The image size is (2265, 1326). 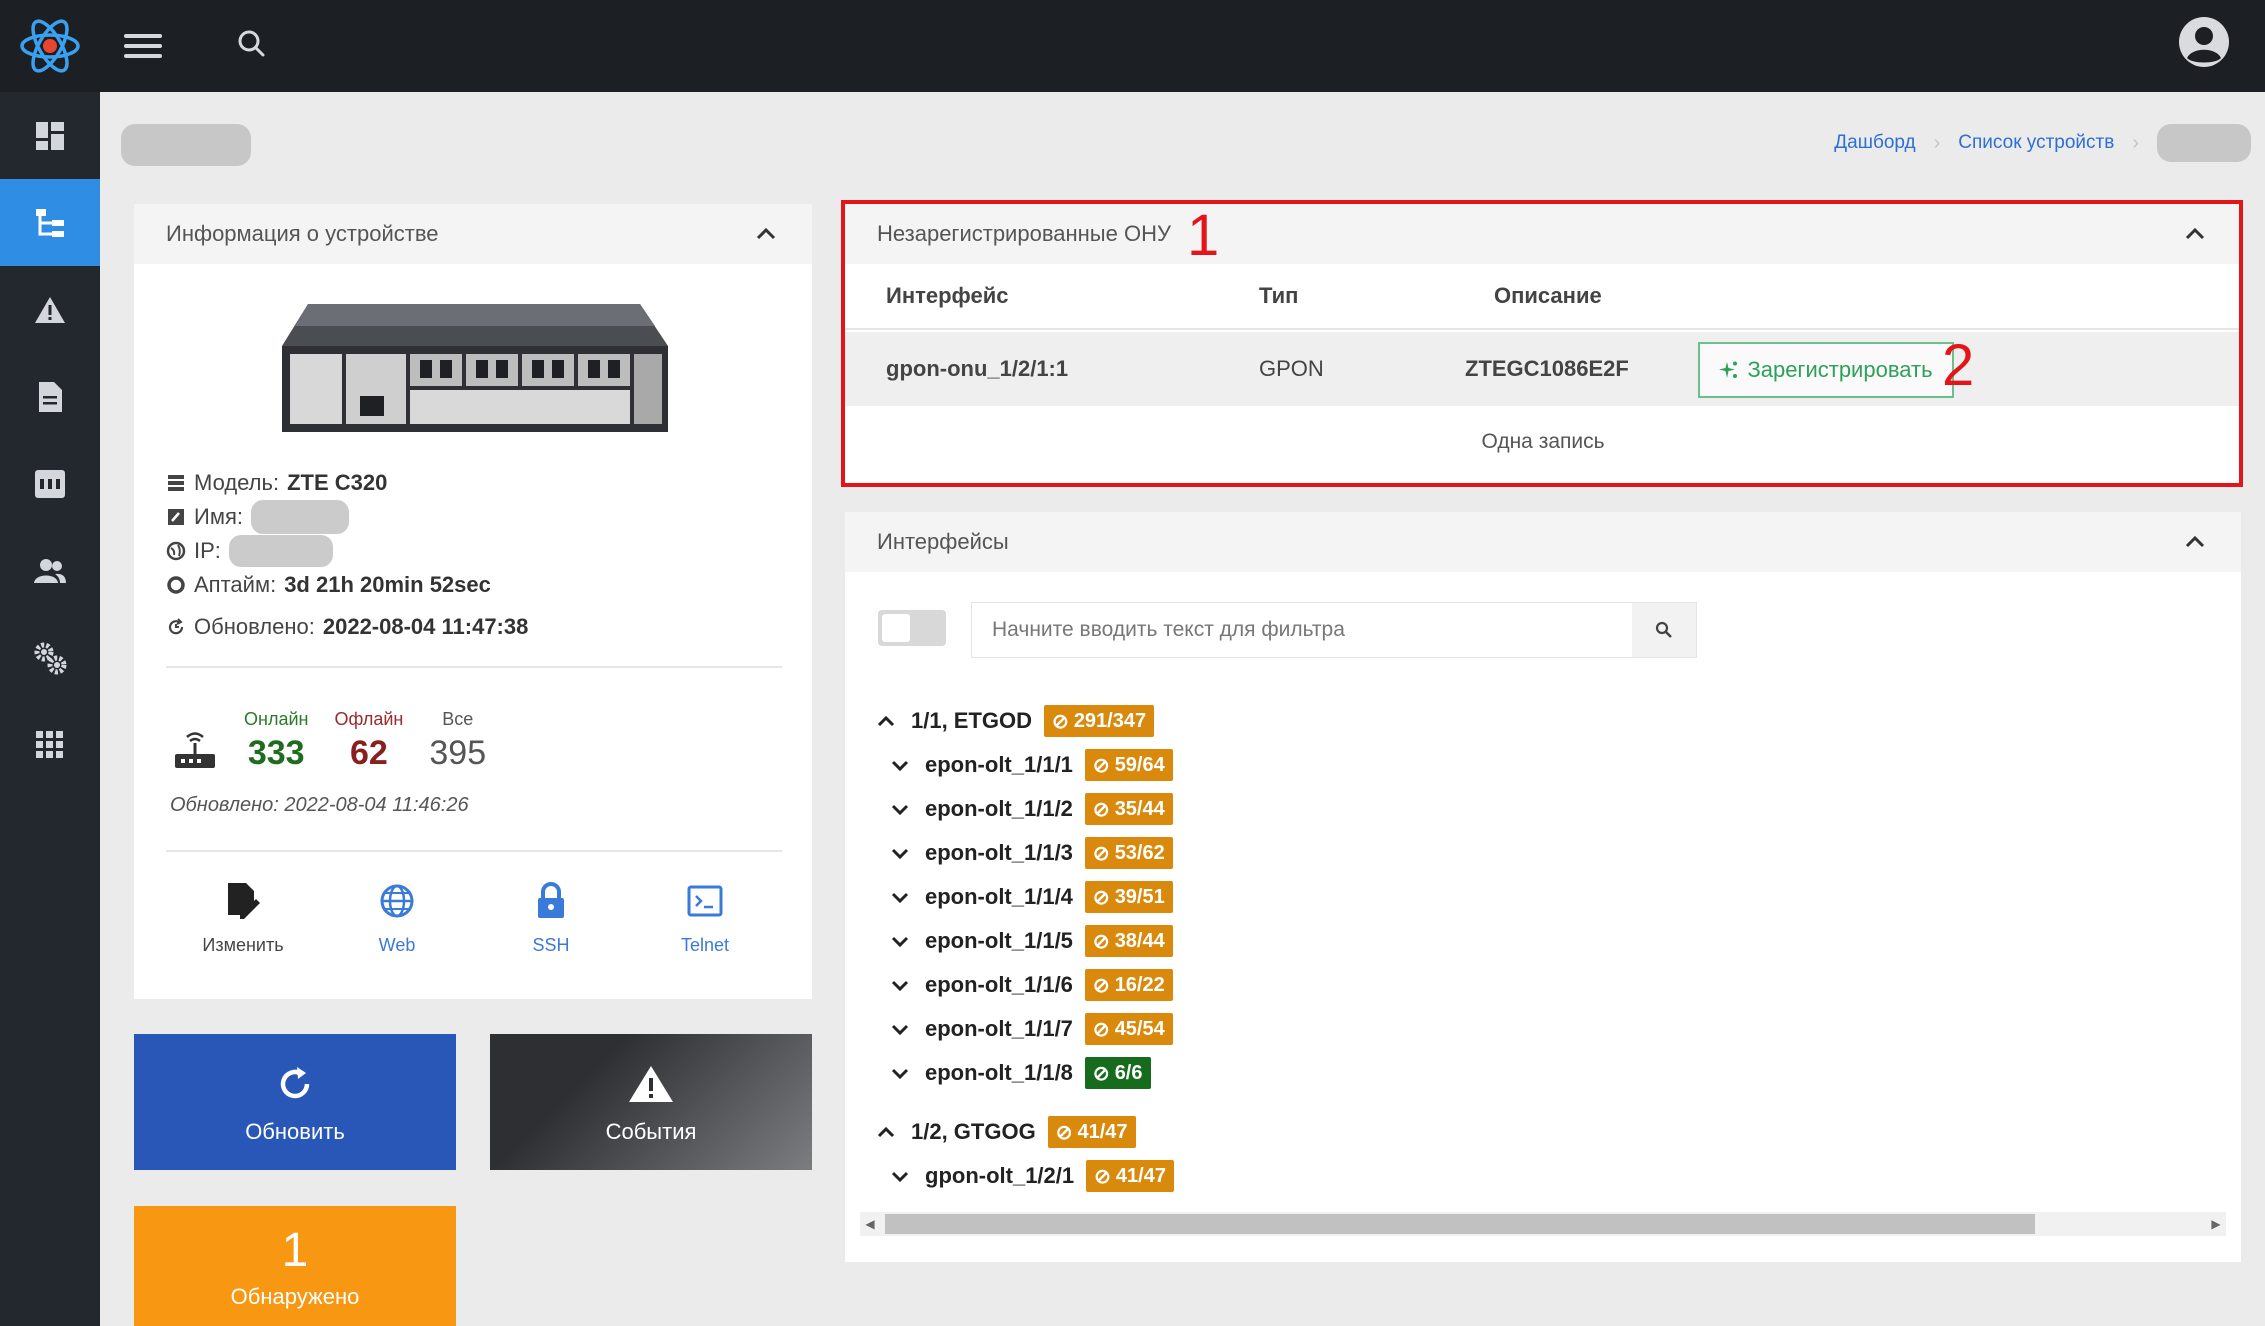 I want to click on tree-group: 1/2, GTGOG ⊘ 41/47, so click(x=1005, y=1132).